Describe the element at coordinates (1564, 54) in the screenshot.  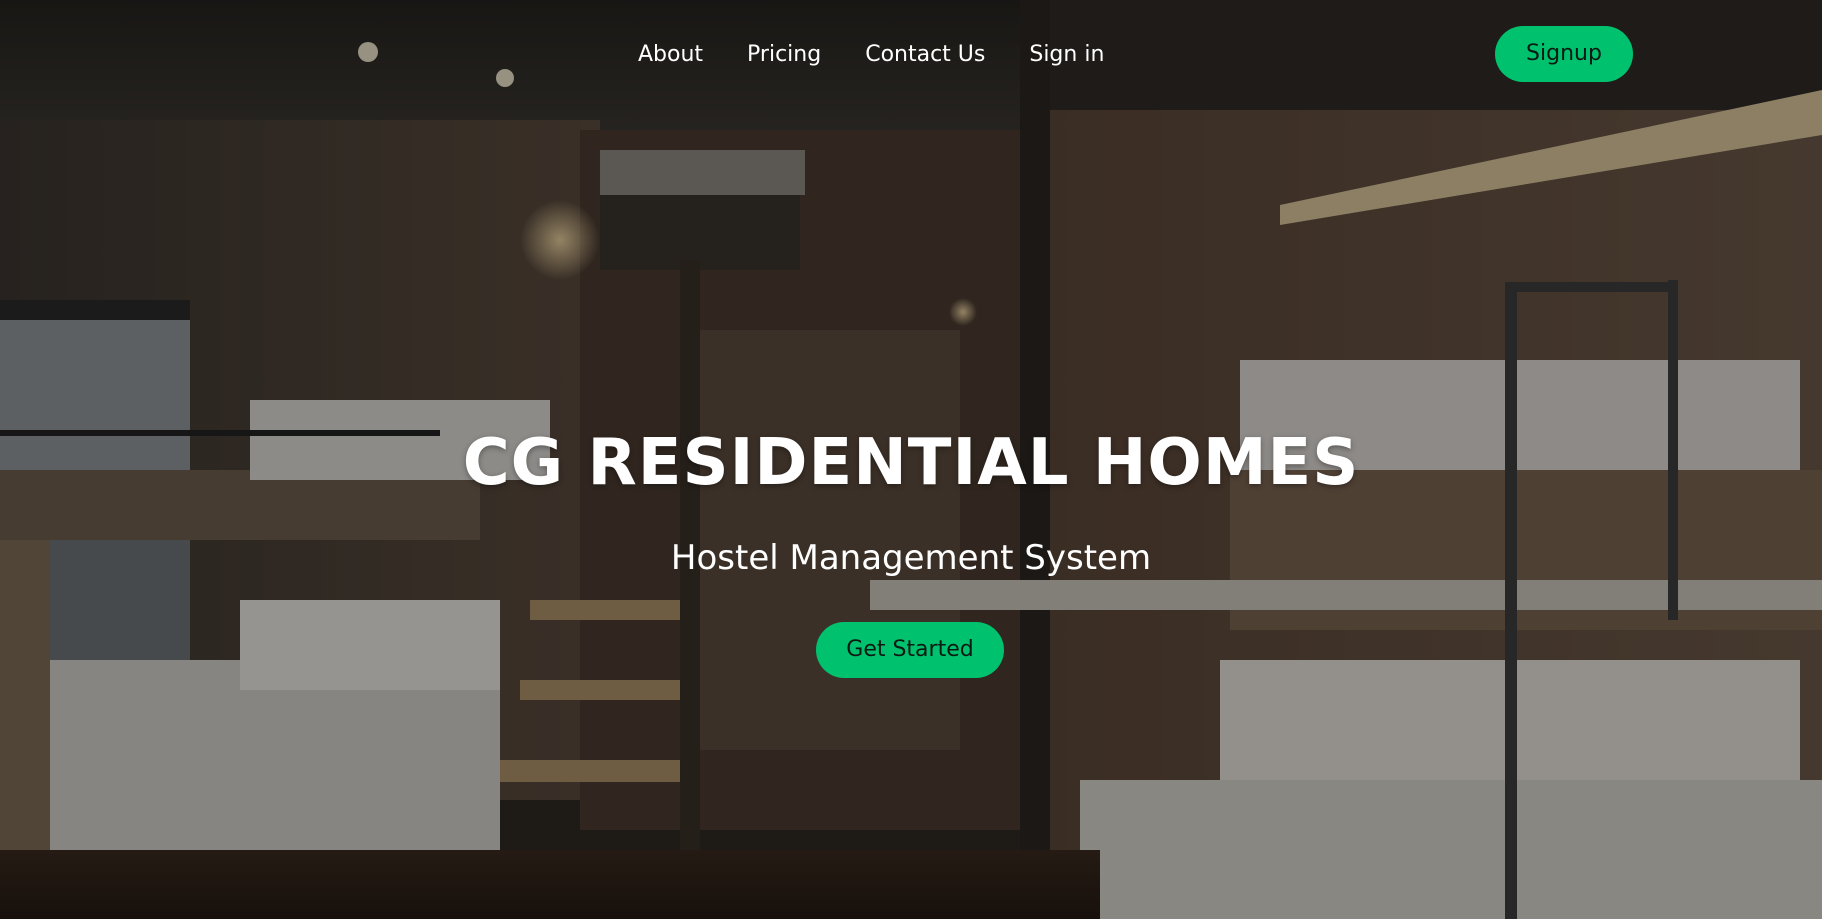
I see `signup-button: Signup` at that location.